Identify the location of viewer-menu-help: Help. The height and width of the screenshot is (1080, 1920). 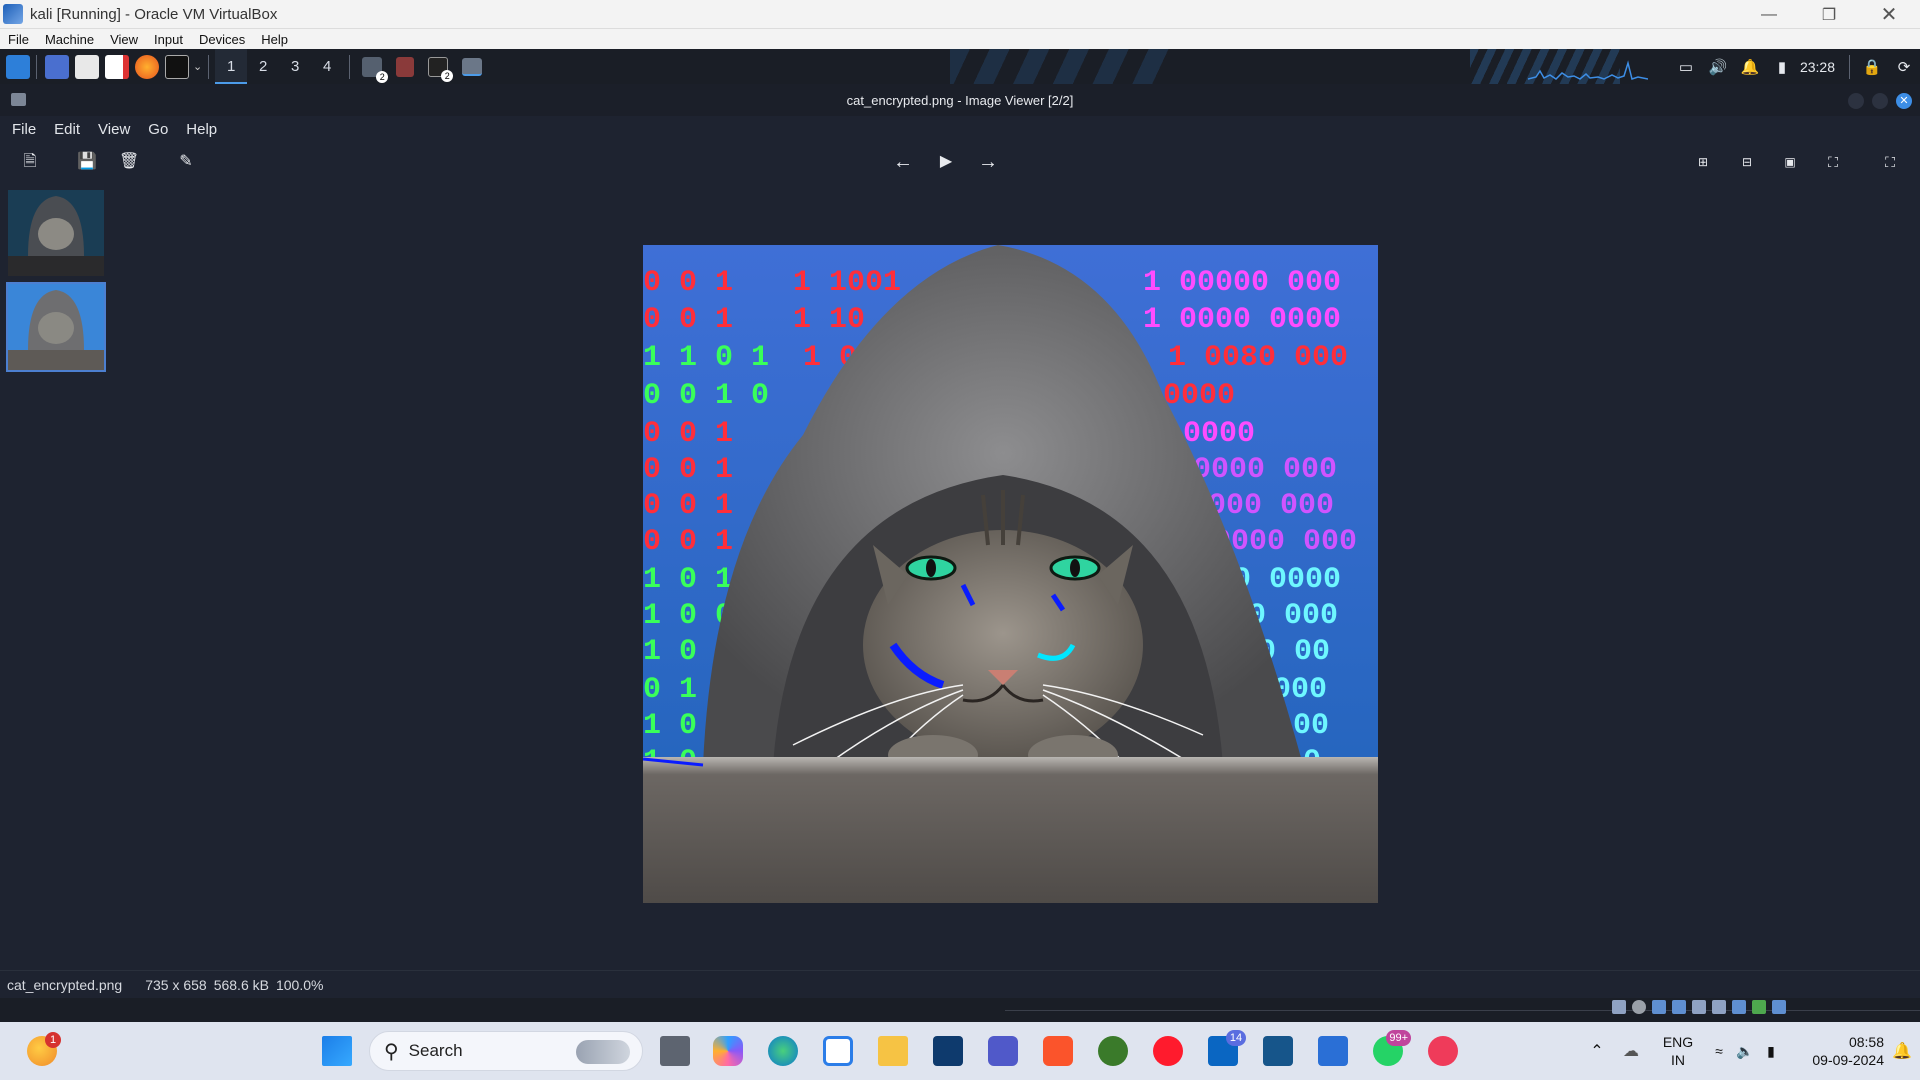
(201, 129).